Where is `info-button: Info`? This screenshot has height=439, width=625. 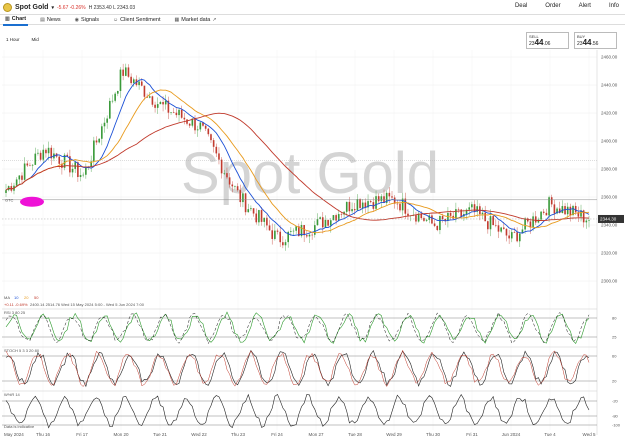 info-button: Info is located at coordinates (614, 6).